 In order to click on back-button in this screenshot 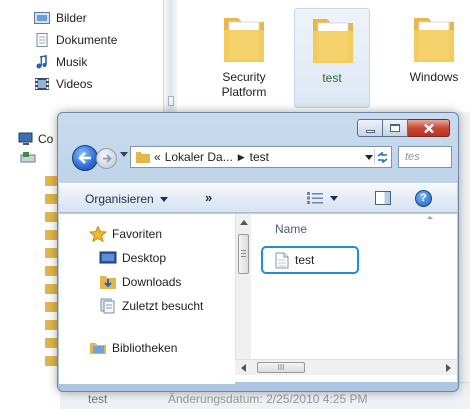, I will do `click(85, 158)`.